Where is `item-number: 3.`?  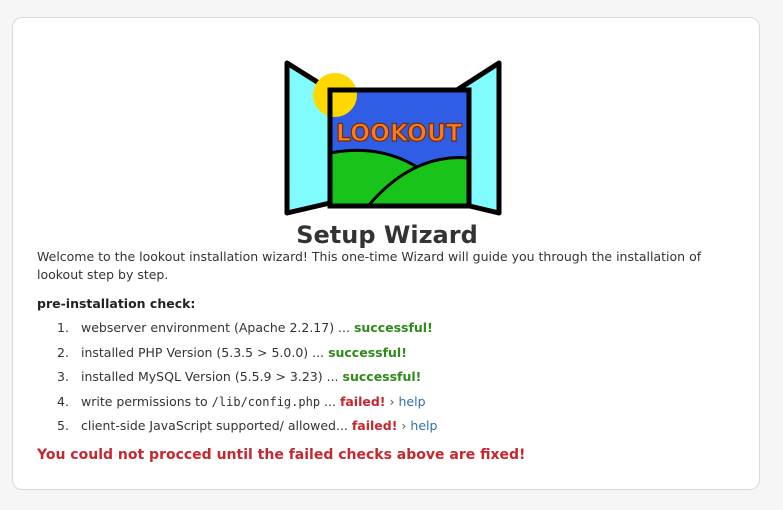
item-number: 3. is located at coordinates (63, 376).